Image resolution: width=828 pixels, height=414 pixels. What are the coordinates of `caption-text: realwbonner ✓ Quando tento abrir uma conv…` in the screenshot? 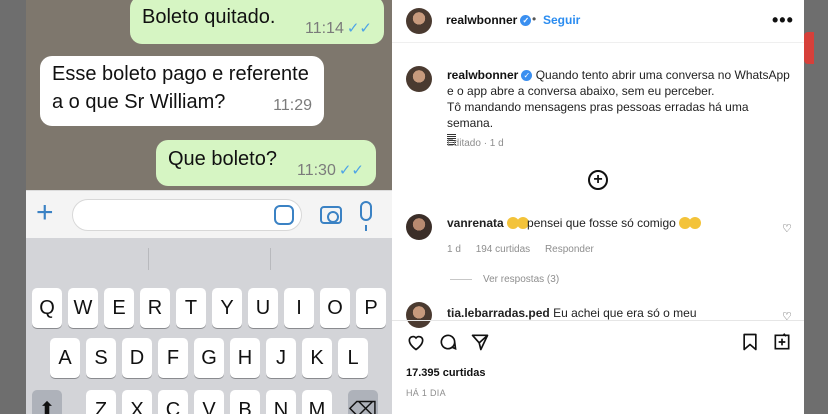 It's located at (622, 107).